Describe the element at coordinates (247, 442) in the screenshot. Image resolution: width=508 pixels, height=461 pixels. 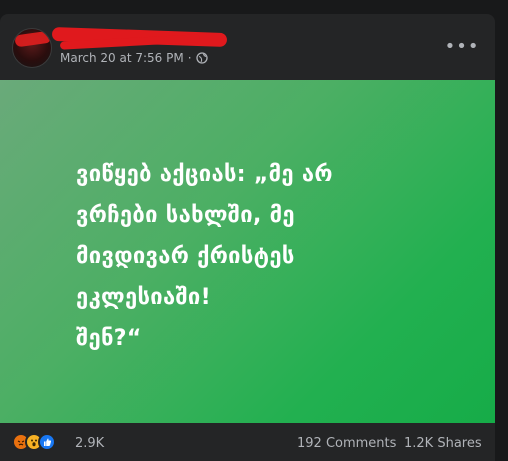
I see `post-footer: 2.9K 192 Comments 1.2K Shares` at that location.